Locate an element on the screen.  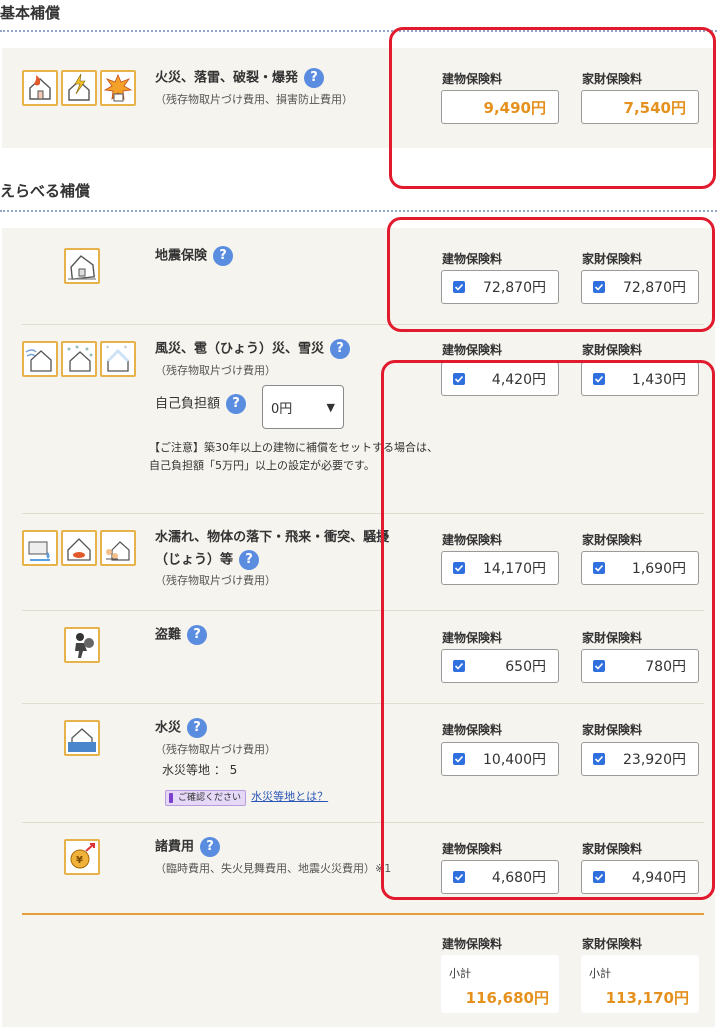
row-title: 風災、雹（ひょう）災、雪災? is located at coordinates (253, 349).